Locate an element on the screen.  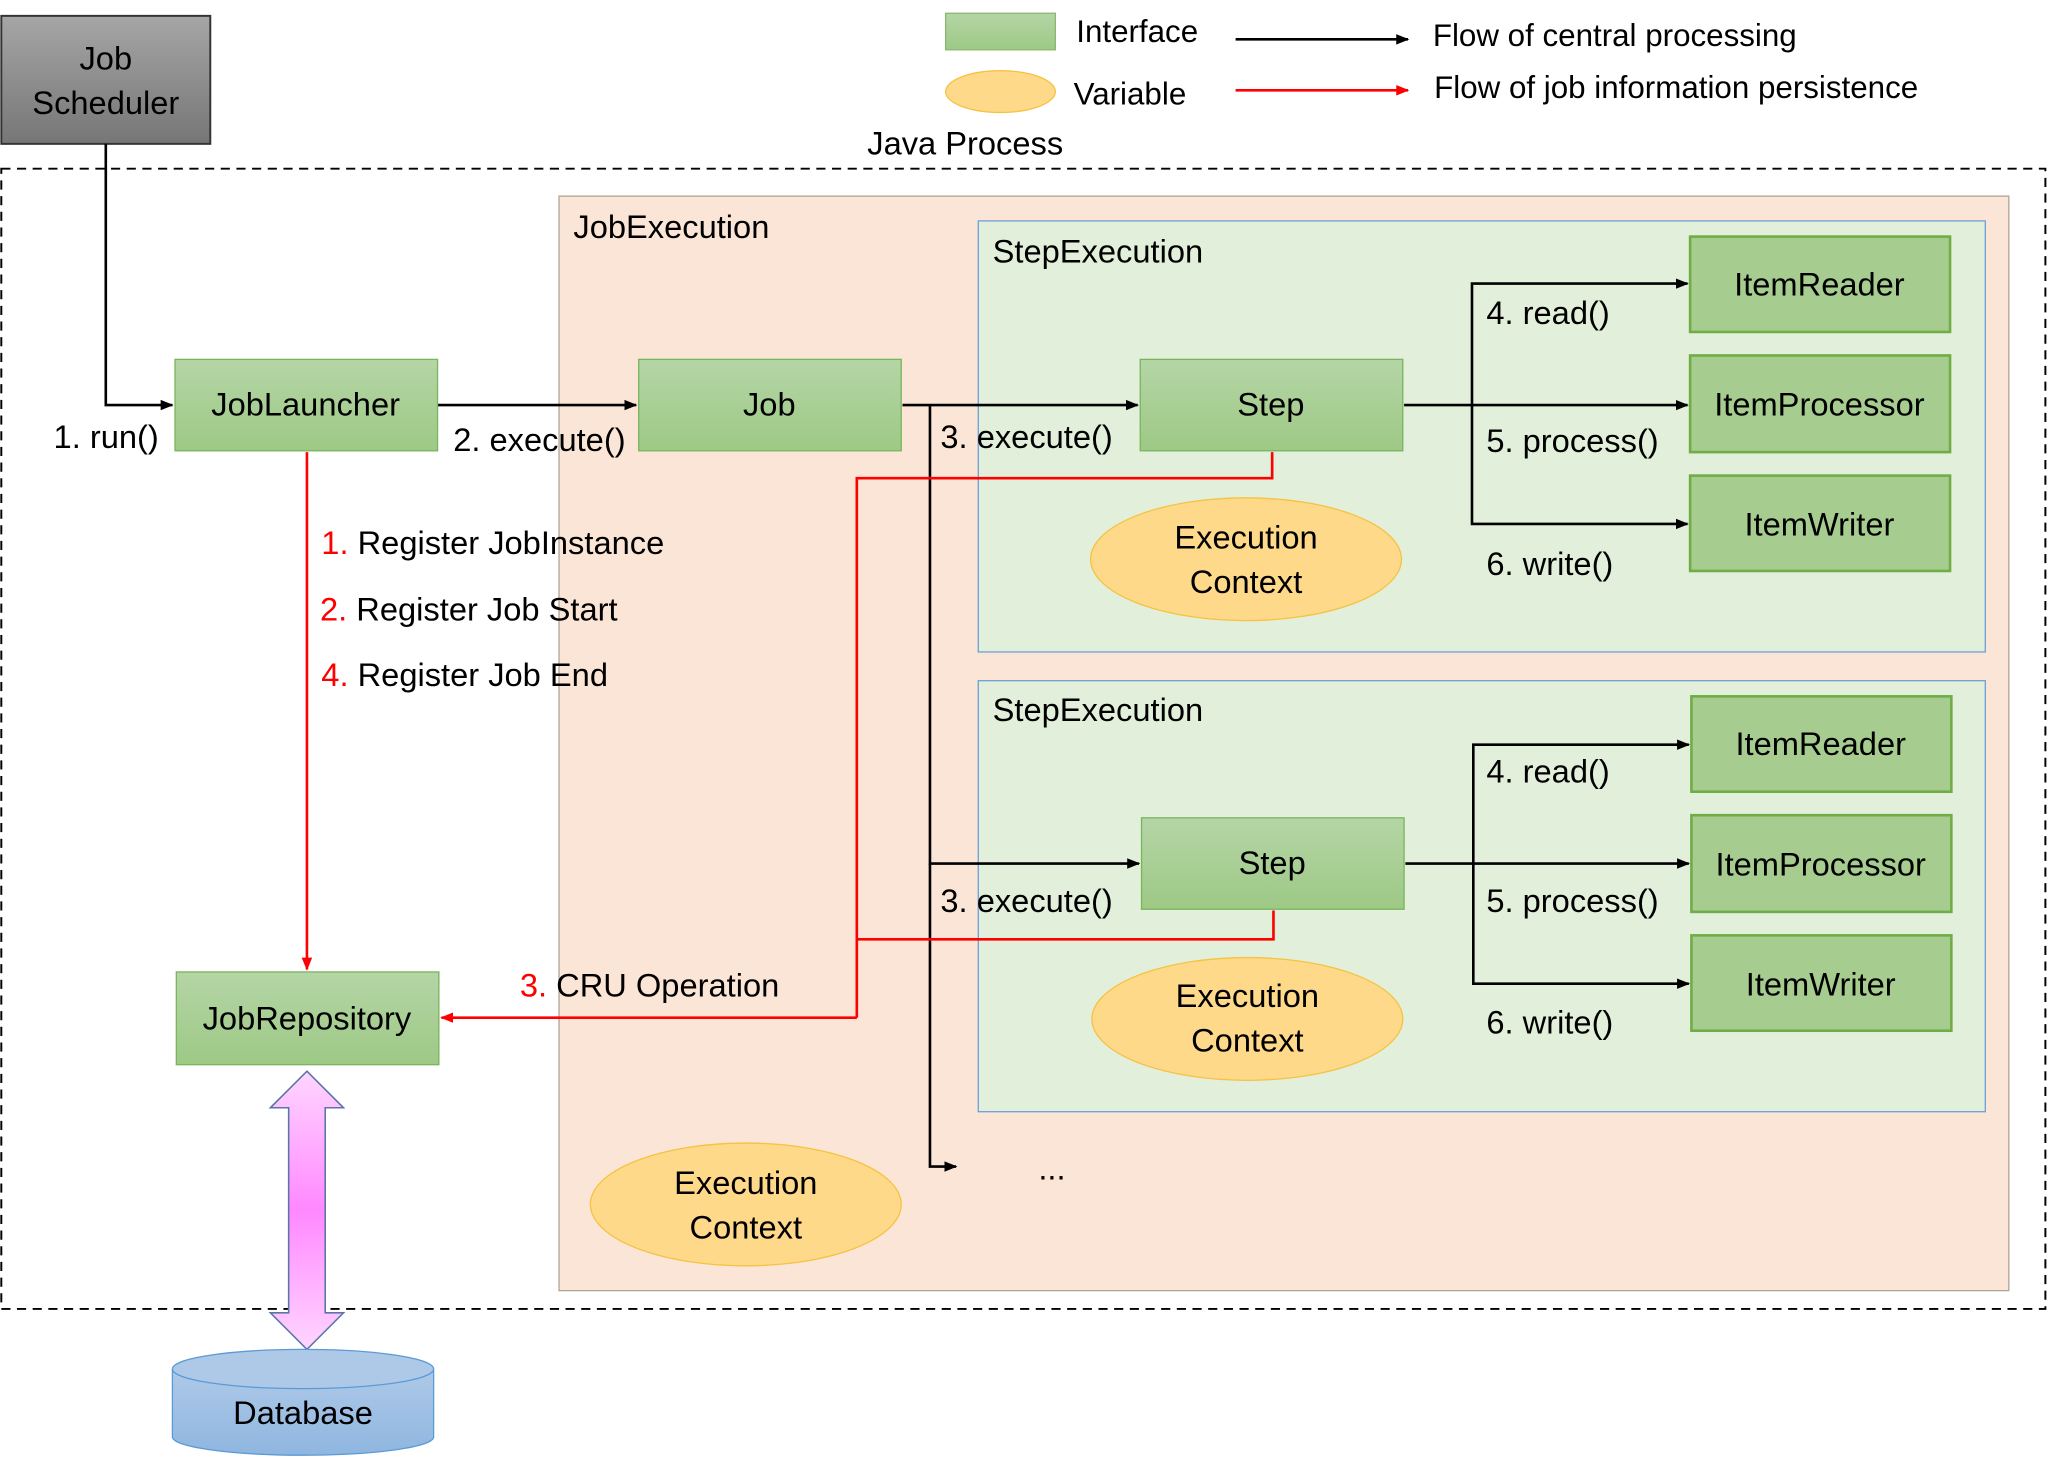
step-2: Step is located at coordinates (1272, 863).